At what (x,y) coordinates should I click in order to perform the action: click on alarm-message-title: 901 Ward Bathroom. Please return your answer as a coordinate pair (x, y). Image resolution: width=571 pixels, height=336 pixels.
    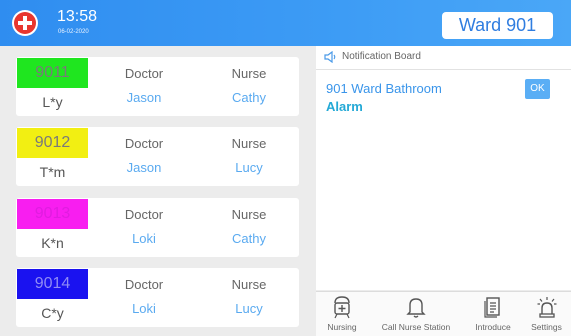
    Looking at the image, I should click on (384, 88).